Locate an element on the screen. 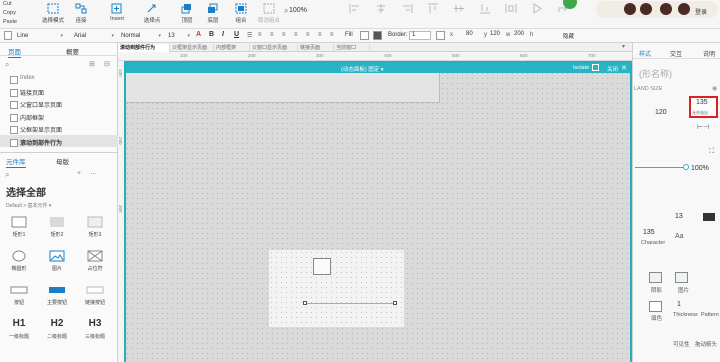 The height and width of the screenshot is (362, 720). opacity-slider-track is located at coordinates (660, 167).